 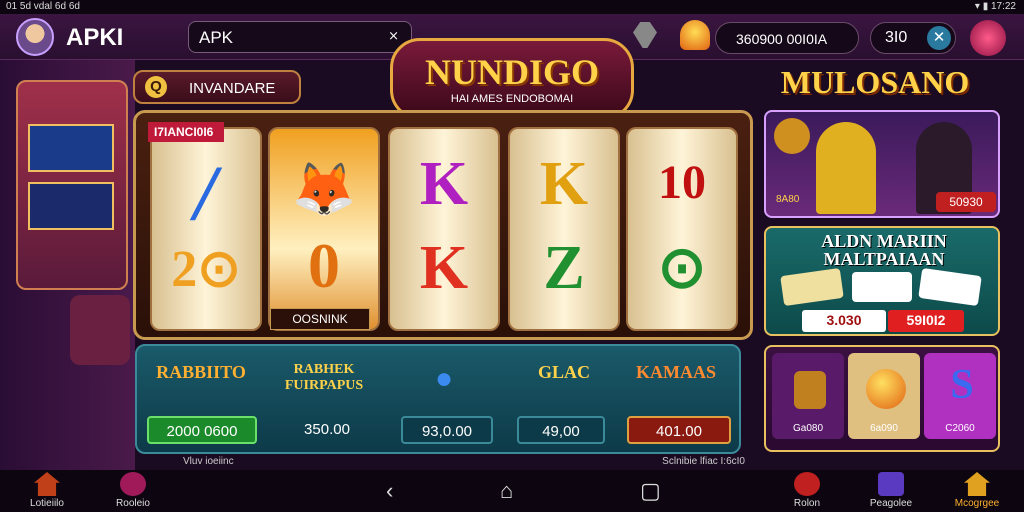 What do you see at coordinates (186, 132) in the screenshot?
I see `reel-ribbon: I7IANCI0I6` at bounding box center [186, 132].